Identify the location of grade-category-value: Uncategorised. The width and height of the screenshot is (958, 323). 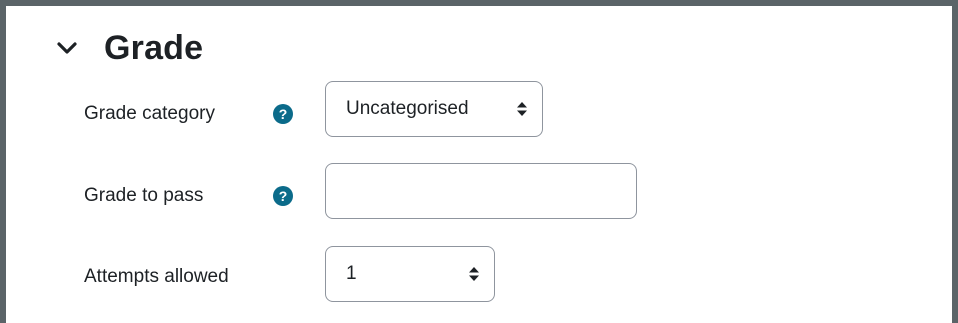
(407, 108).